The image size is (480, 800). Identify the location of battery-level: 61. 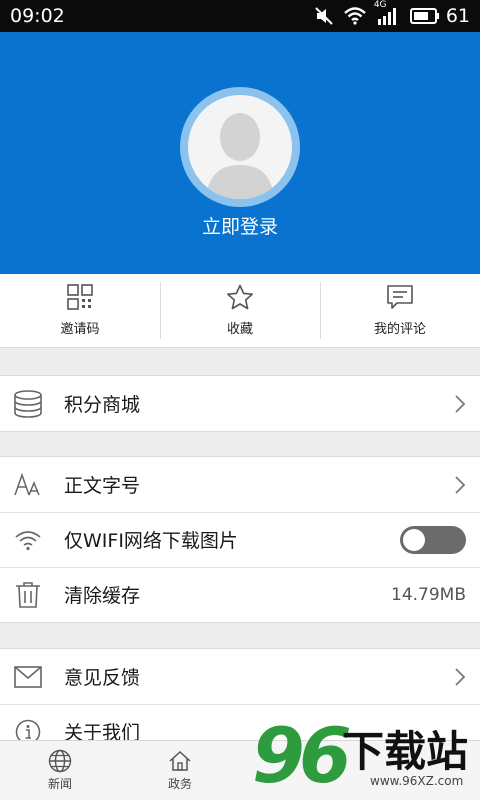
(457, 16).